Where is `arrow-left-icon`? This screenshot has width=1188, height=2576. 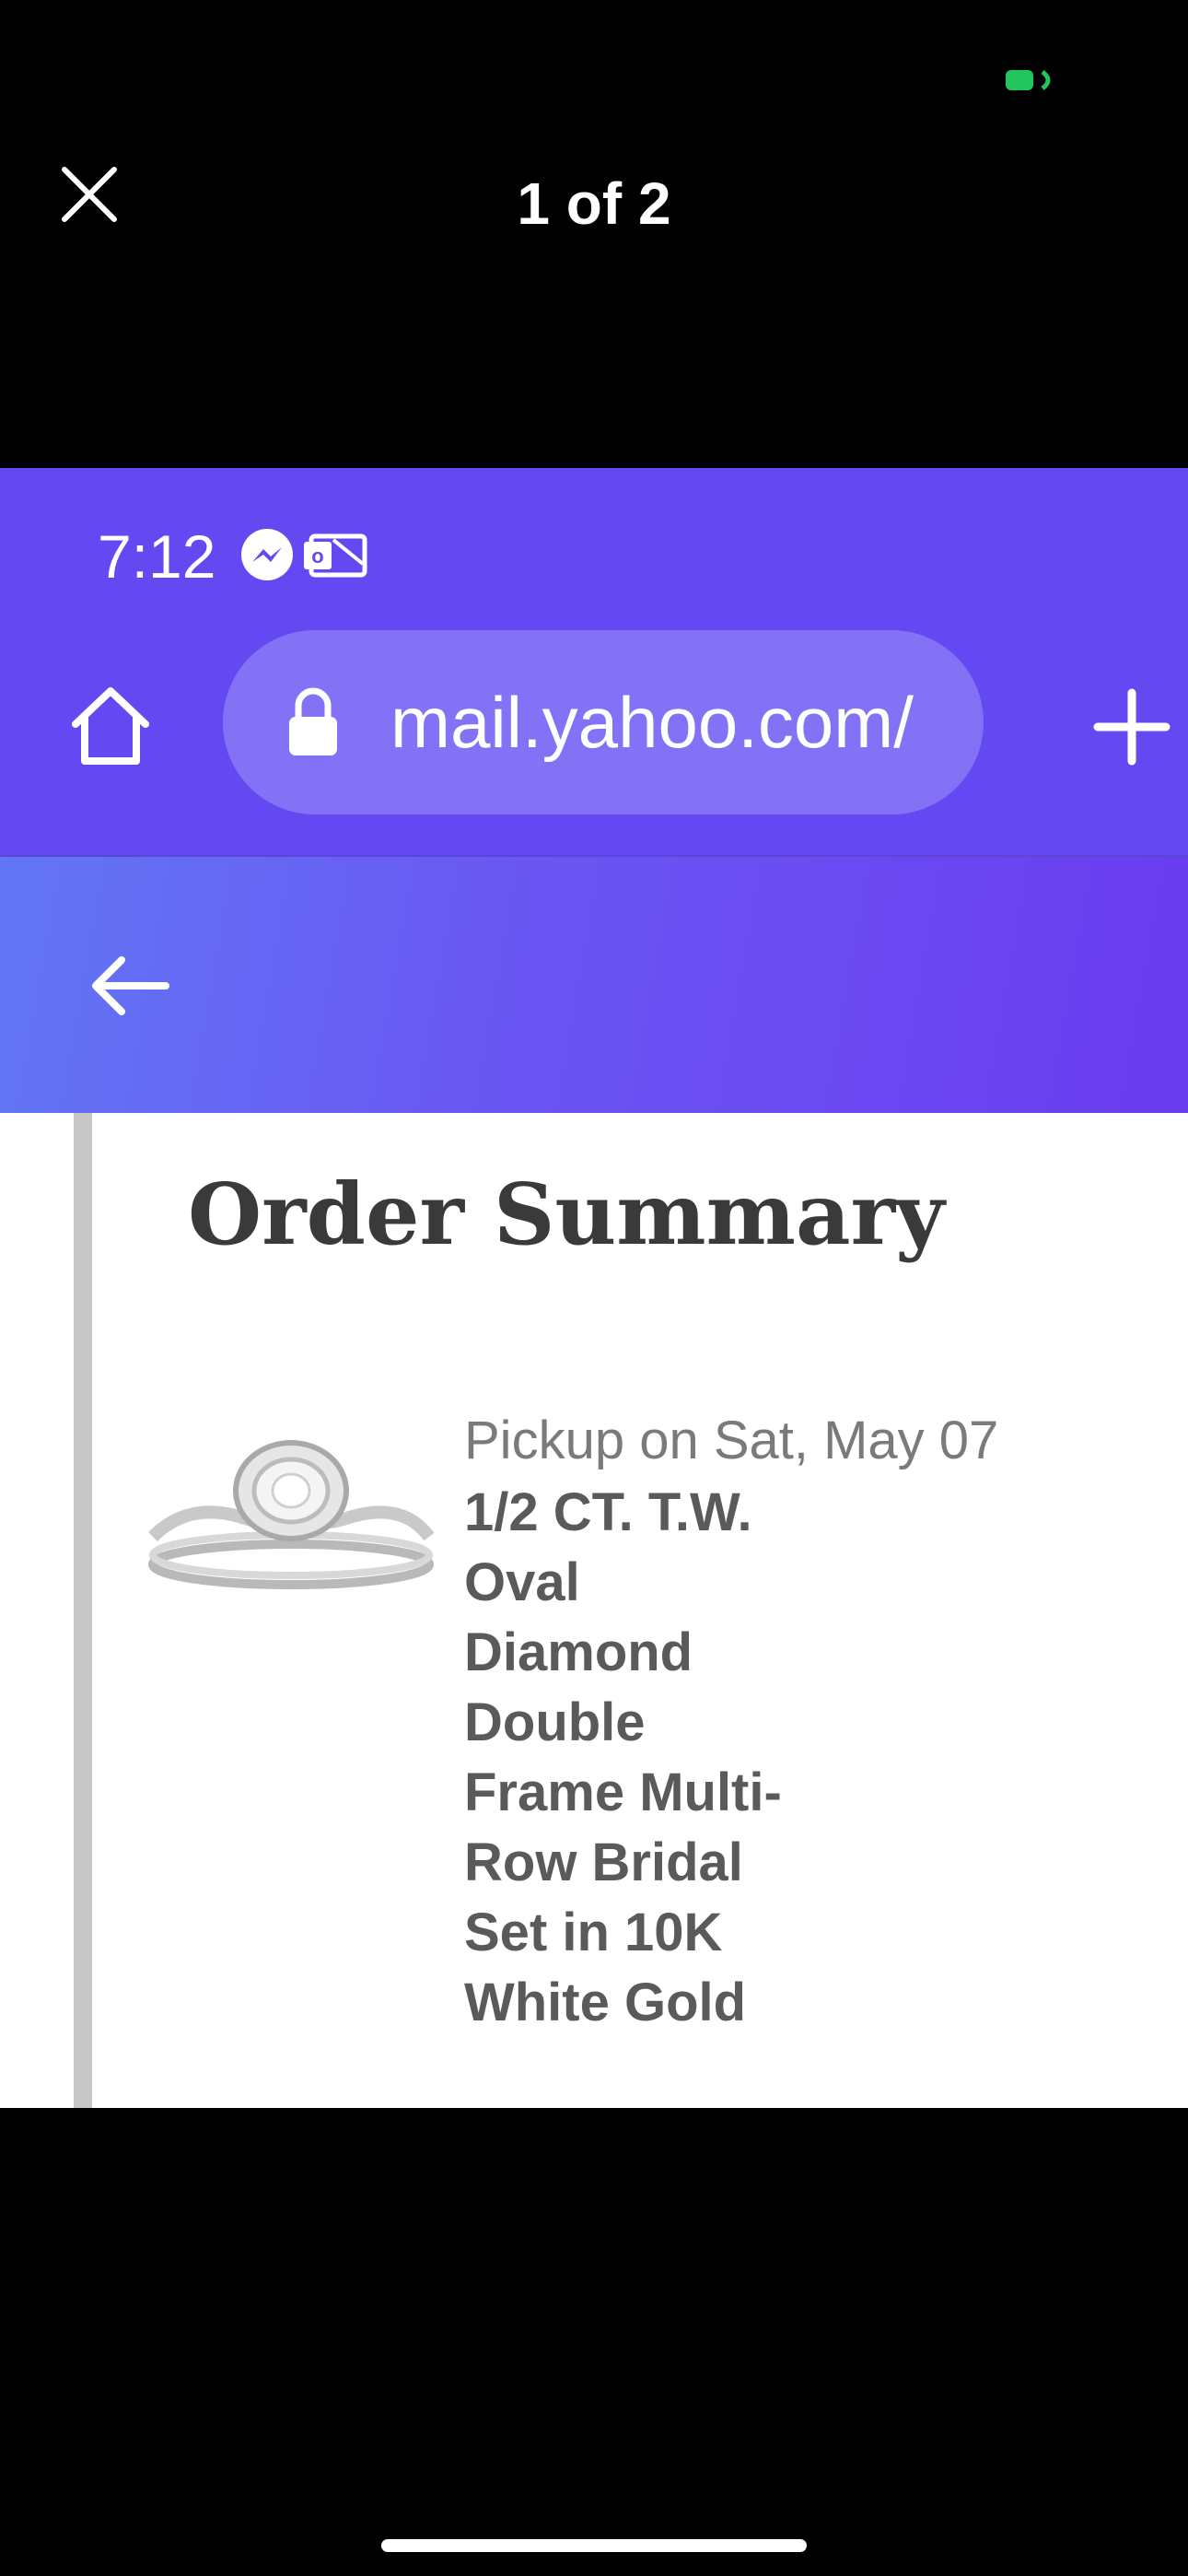 arrow-left-icon is located at coordinates (131, 986).